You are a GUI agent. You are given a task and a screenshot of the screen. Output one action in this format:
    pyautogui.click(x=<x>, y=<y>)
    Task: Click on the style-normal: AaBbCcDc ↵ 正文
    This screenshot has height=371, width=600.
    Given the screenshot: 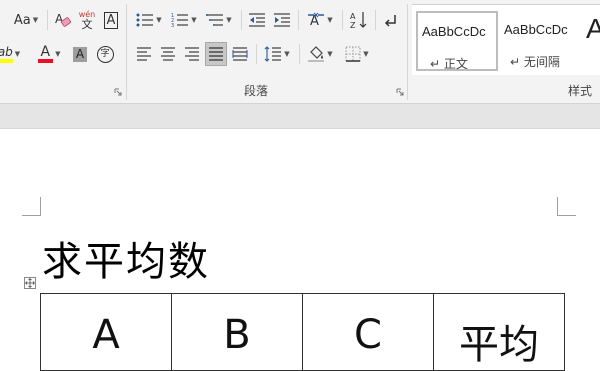 What is the action you would take?
    pyautogui.click(x=457, y=41)
    